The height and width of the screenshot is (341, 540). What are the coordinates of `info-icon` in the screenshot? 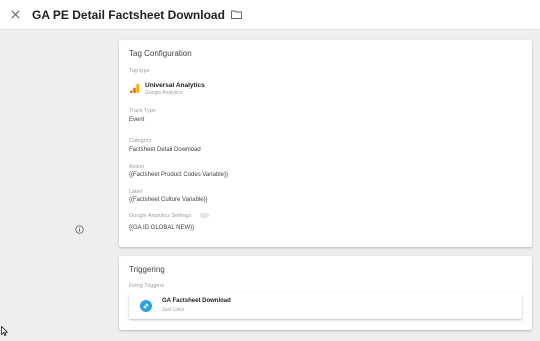 It's located at (79, 229).